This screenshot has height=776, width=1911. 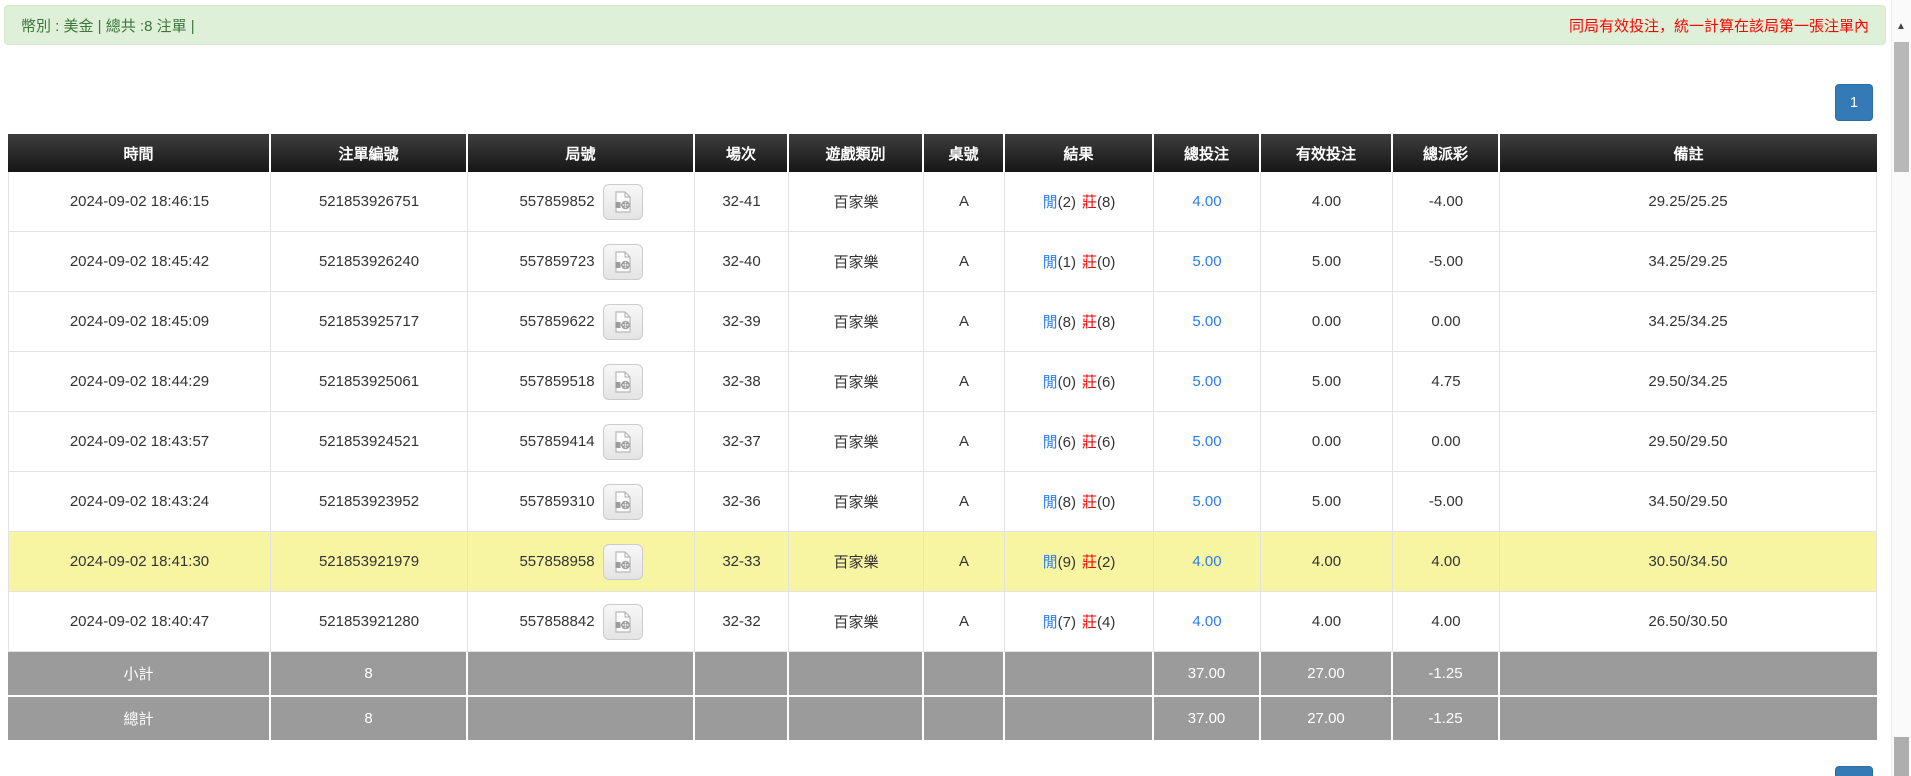 I want to click on time-cell: 2024-09-02 18:45:42, so click(x=139, y=262).